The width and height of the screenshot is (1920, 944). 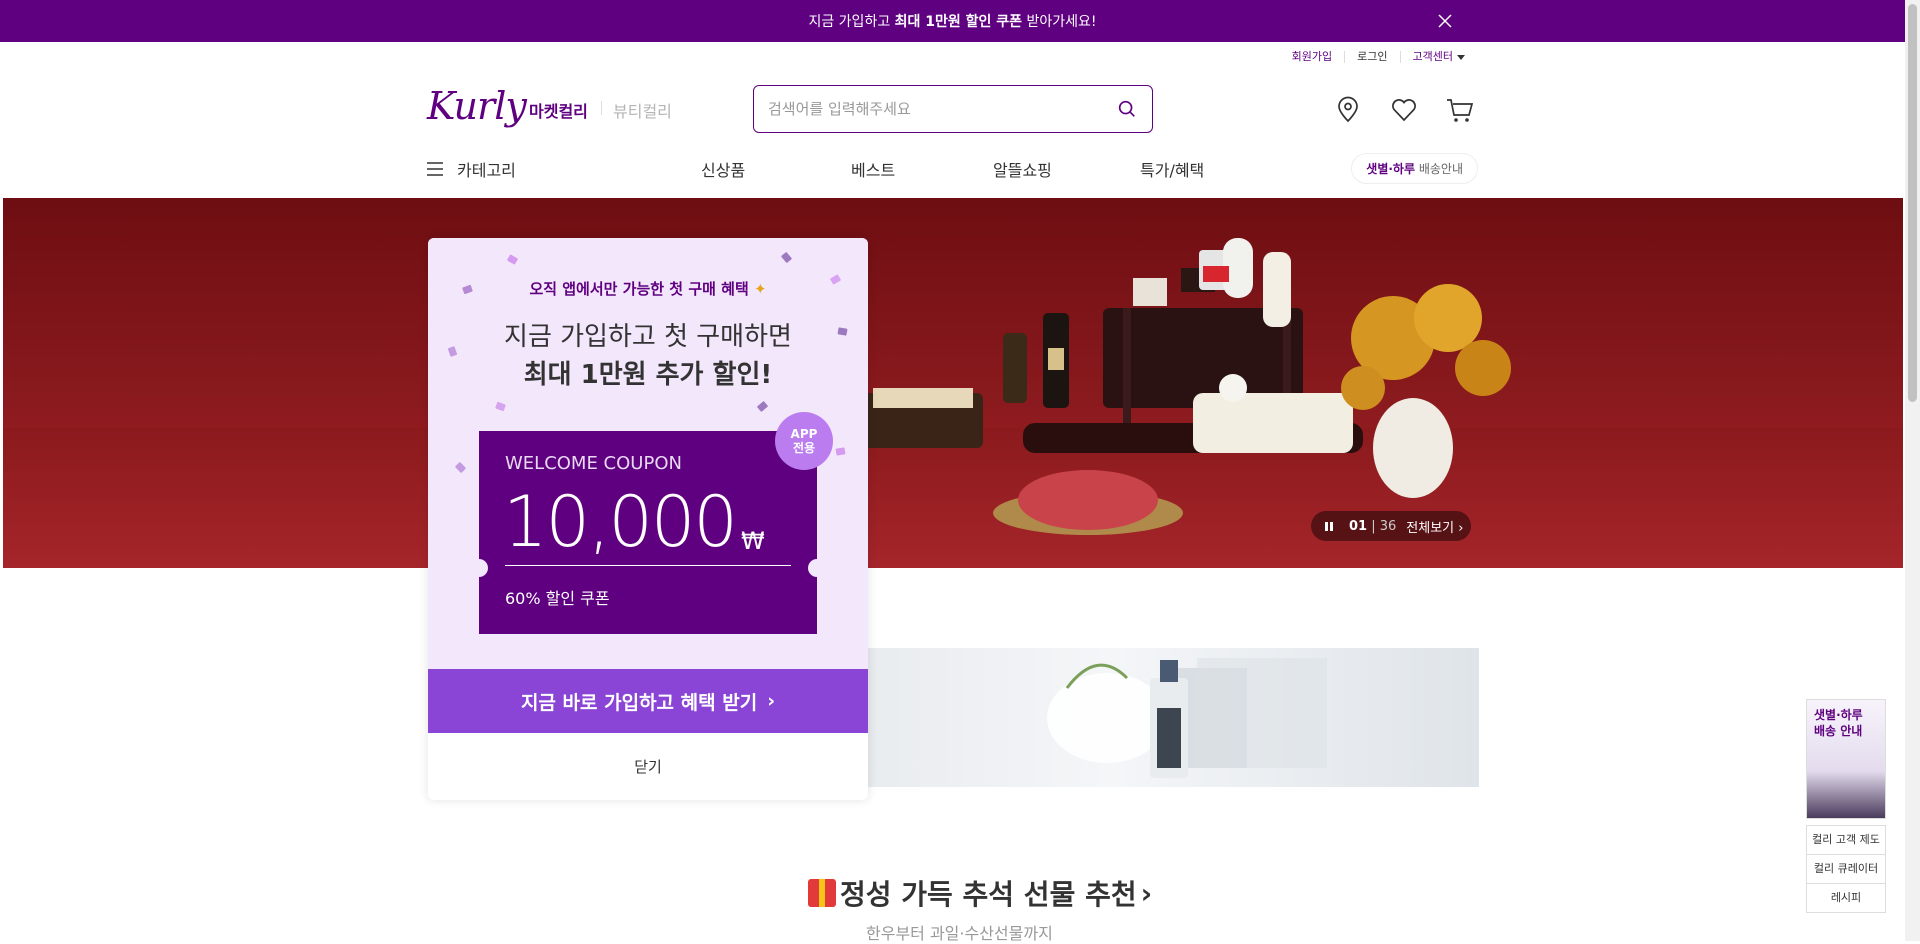 What do you see at coordinates (1438, 57) in the screenshot?
I see `customer-center-link: 고객센터` at bounding box center [1438, 57].